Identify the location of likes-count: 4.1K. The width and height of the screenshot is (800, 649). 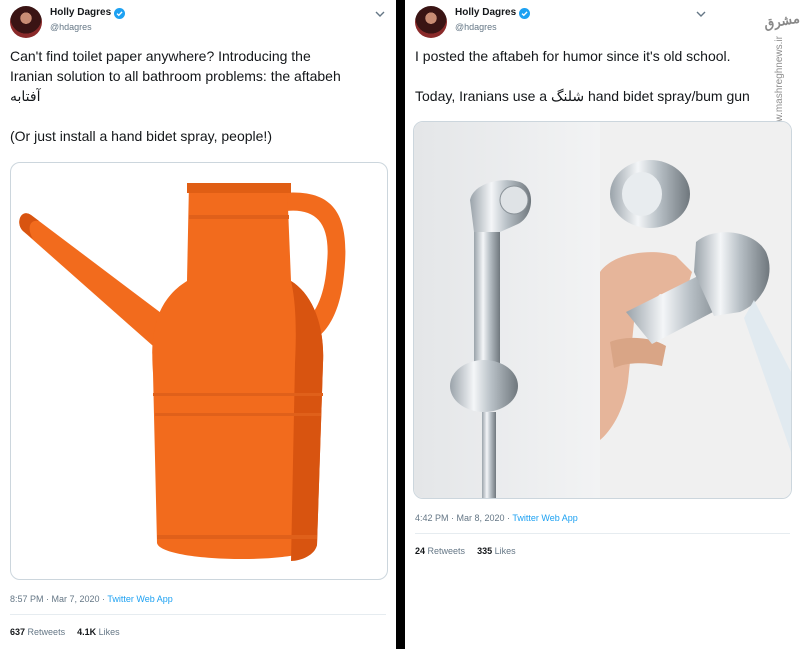
(87, 632).